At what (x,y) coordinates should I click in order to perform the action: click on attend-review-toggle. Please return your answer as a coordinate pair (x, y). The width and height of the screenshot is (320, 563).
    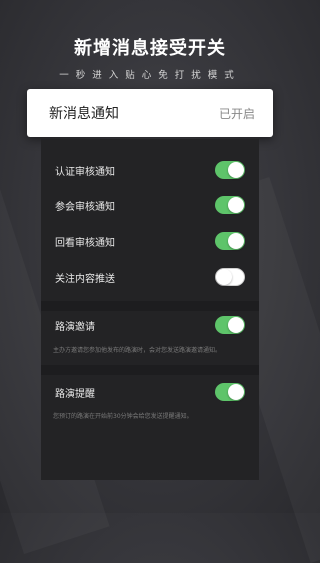
    Looking at the image, I should click on (230, 205).